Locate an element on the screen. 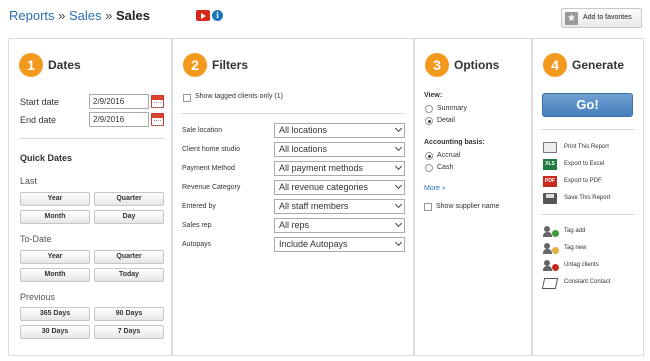 This screenshot has height=361, width=650. plus-badge-icon is located at coordinates (555, 233).